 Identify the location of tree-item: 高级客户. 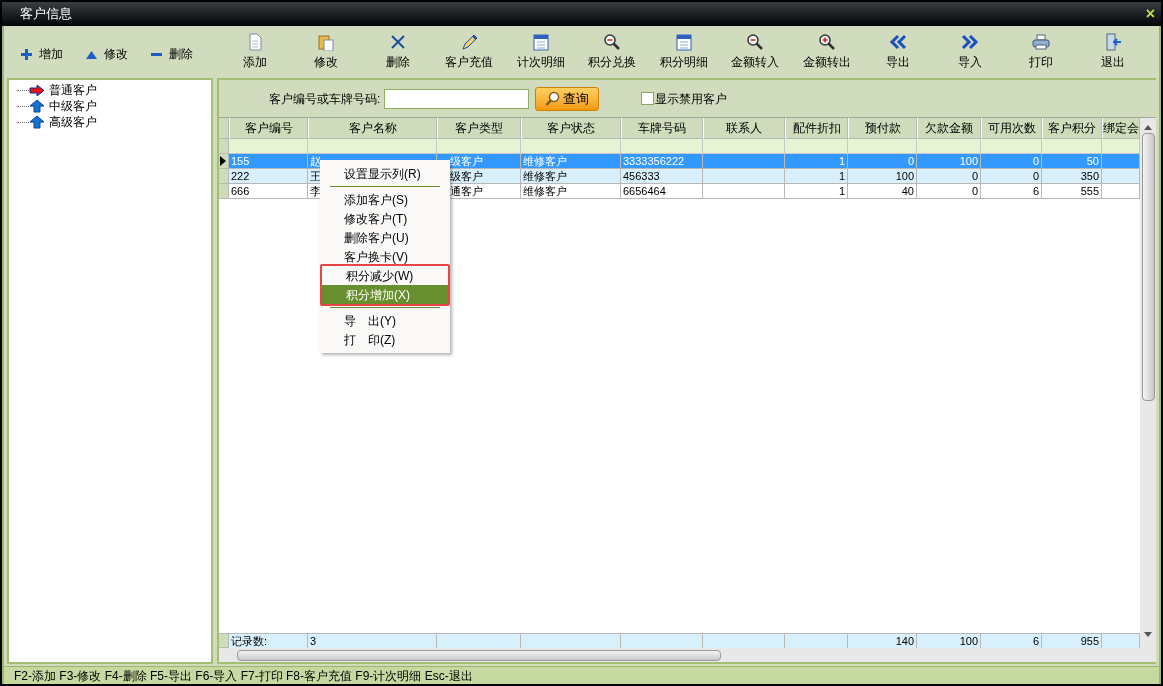
(73, 122).